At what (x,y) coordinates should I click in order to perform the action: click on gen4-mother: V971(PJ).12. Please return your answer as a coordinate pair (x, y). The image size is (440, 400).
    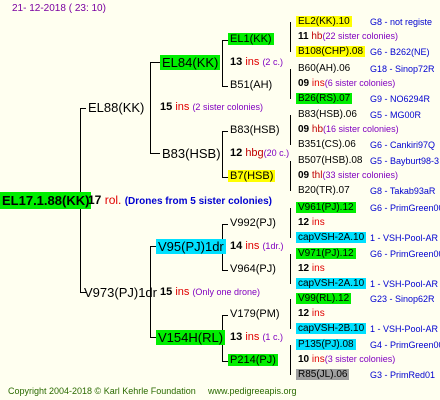
    Looking at the image, I should click on (326, 253).